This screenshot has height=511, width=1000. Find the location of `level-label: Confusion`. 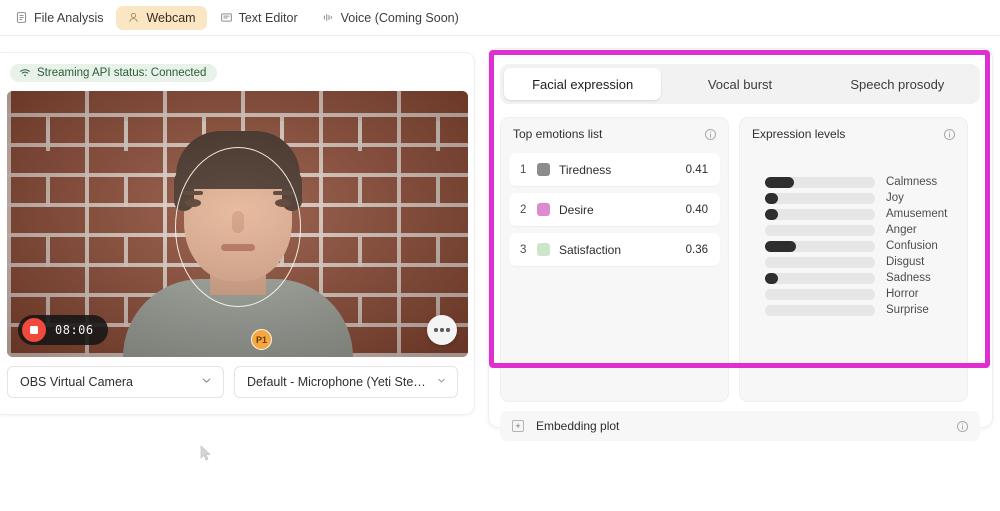

level-label: Confusion is located at coordinates (912, 246).